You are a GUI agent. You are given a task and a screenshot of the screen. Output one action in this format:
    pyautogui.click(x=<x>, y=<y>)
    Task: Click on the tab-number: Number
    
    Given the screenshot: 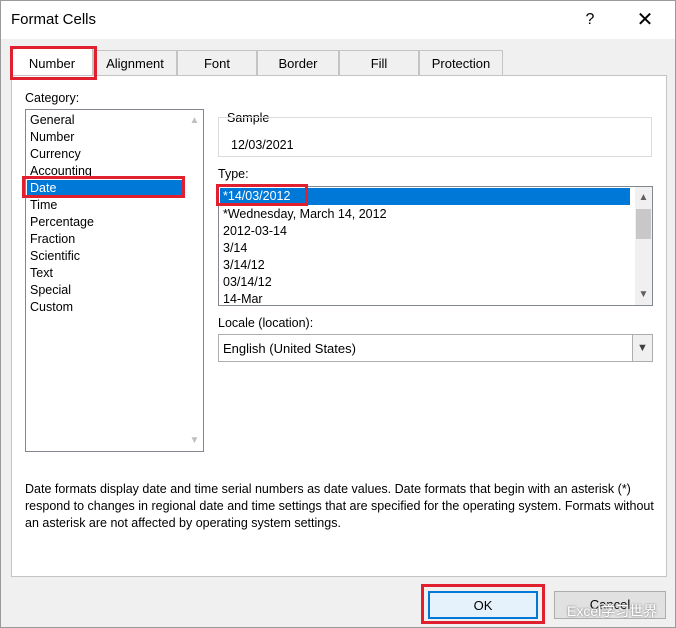 What is the action you would take?
    pyautogui.click(x=52, y=62)
    